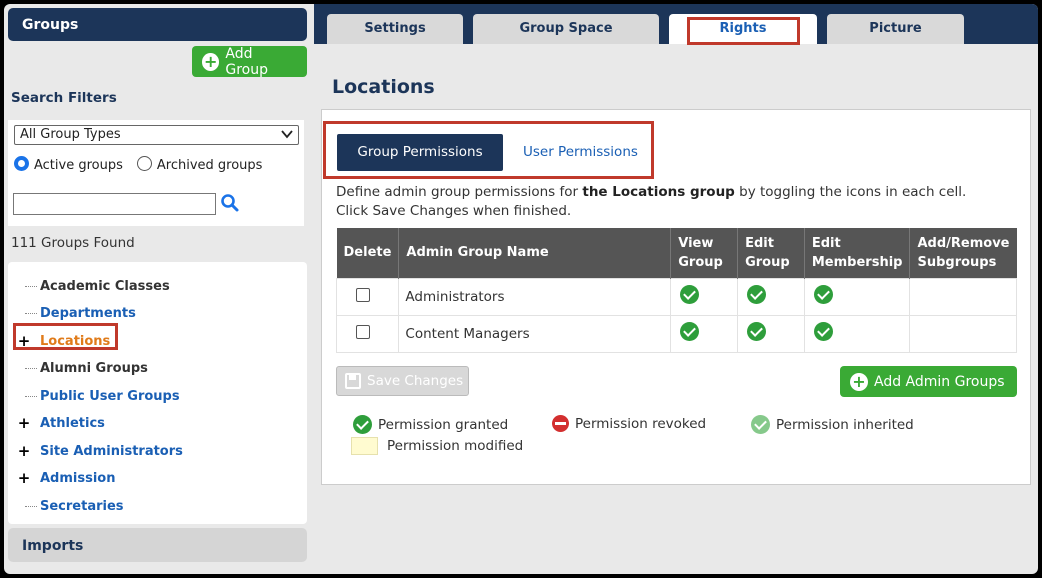 Image resolution: width=1042 pixels, height=578 pixels. Describe the element at coordinates (845, 424) in the screenshot. I see `legend-inherited-label: Permission inherited` at that location.